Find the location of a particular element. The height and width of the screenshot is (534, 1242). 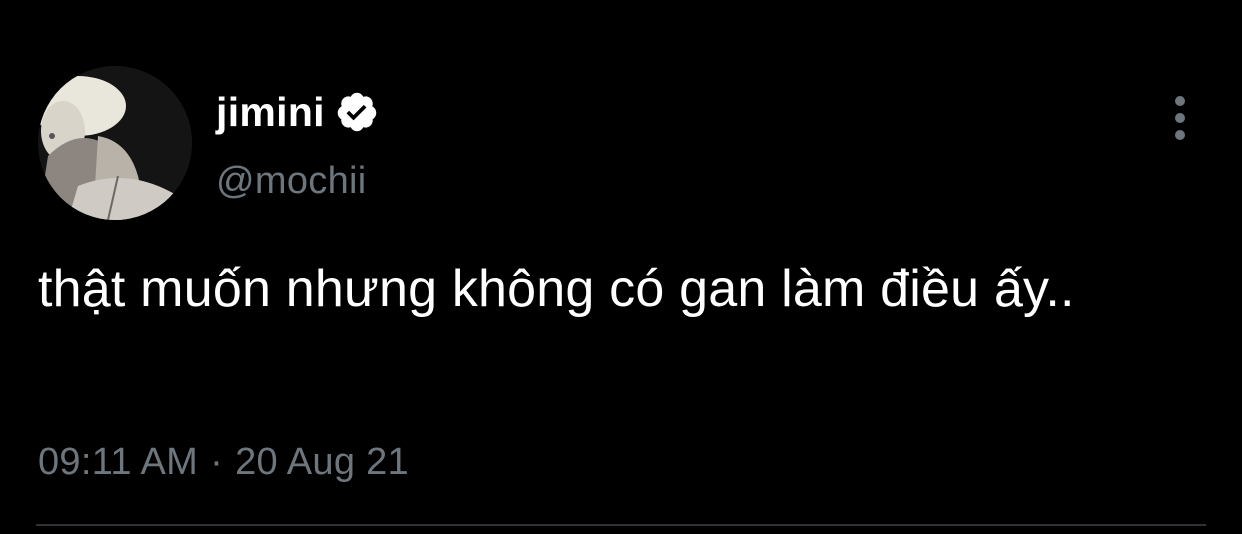

avatar-image is located at coordinates (115, 143).